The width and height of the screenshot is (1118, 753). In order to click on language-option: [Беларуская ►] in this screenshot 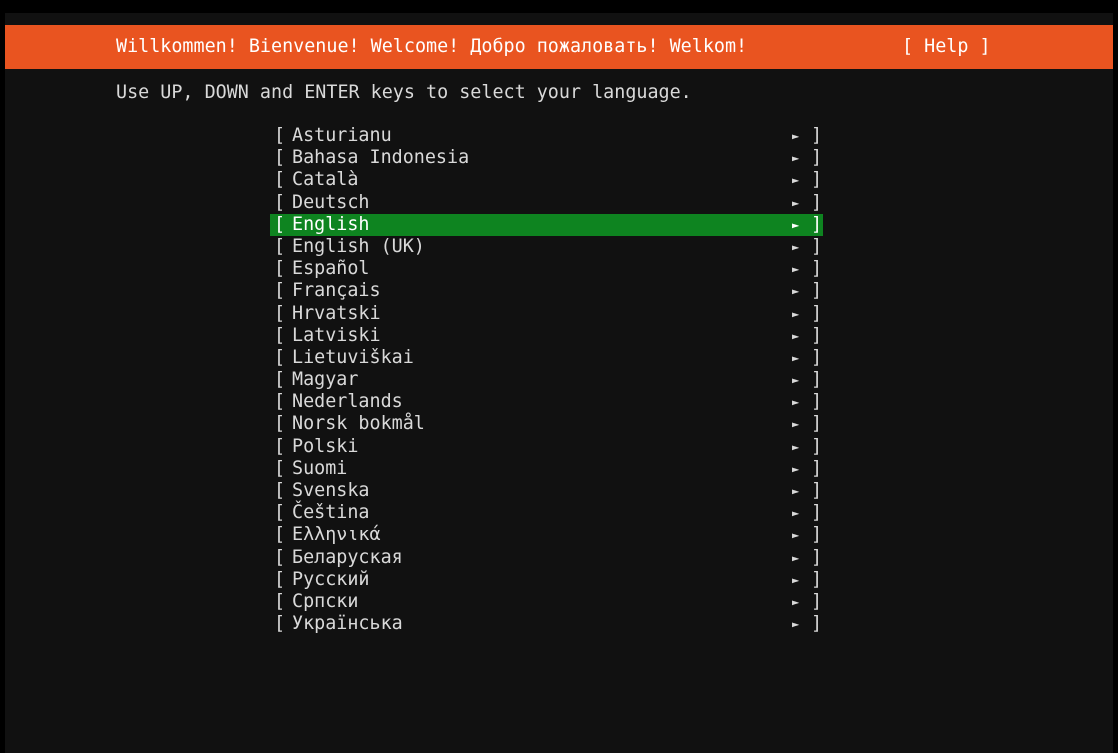, I will do `click(546, 558)`.